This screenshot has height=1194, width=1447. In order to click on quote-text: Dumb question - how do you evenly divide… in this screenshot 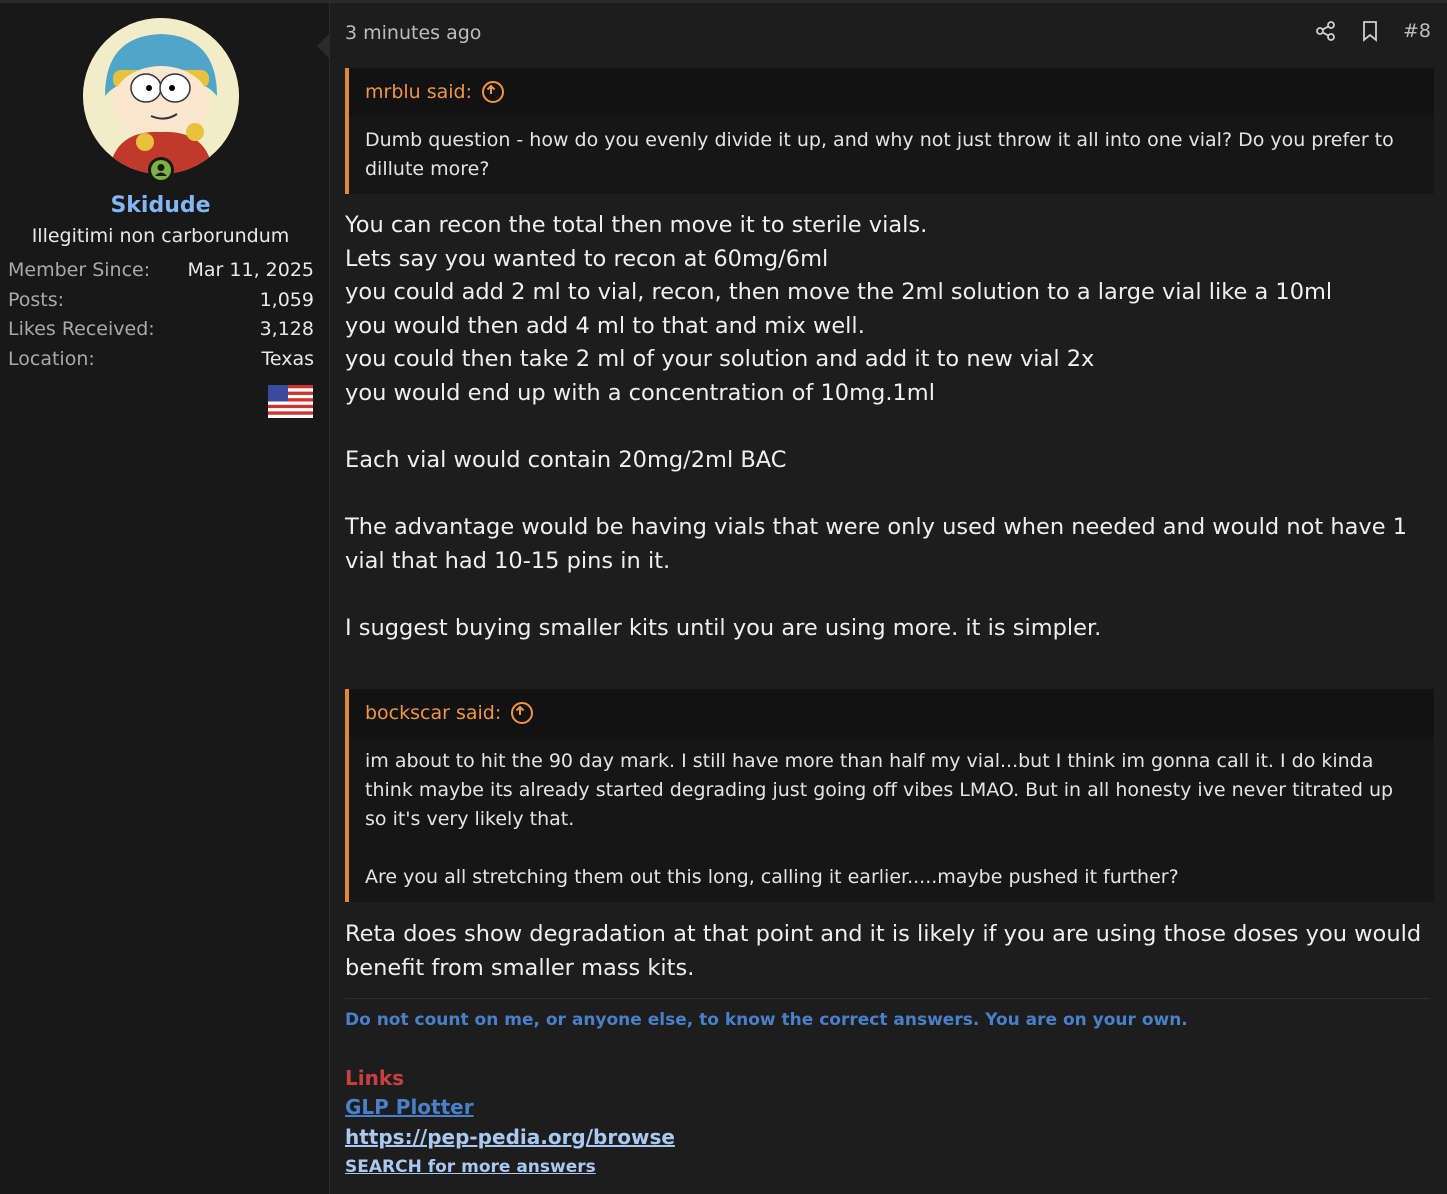, I will do `click(879, 154)`.